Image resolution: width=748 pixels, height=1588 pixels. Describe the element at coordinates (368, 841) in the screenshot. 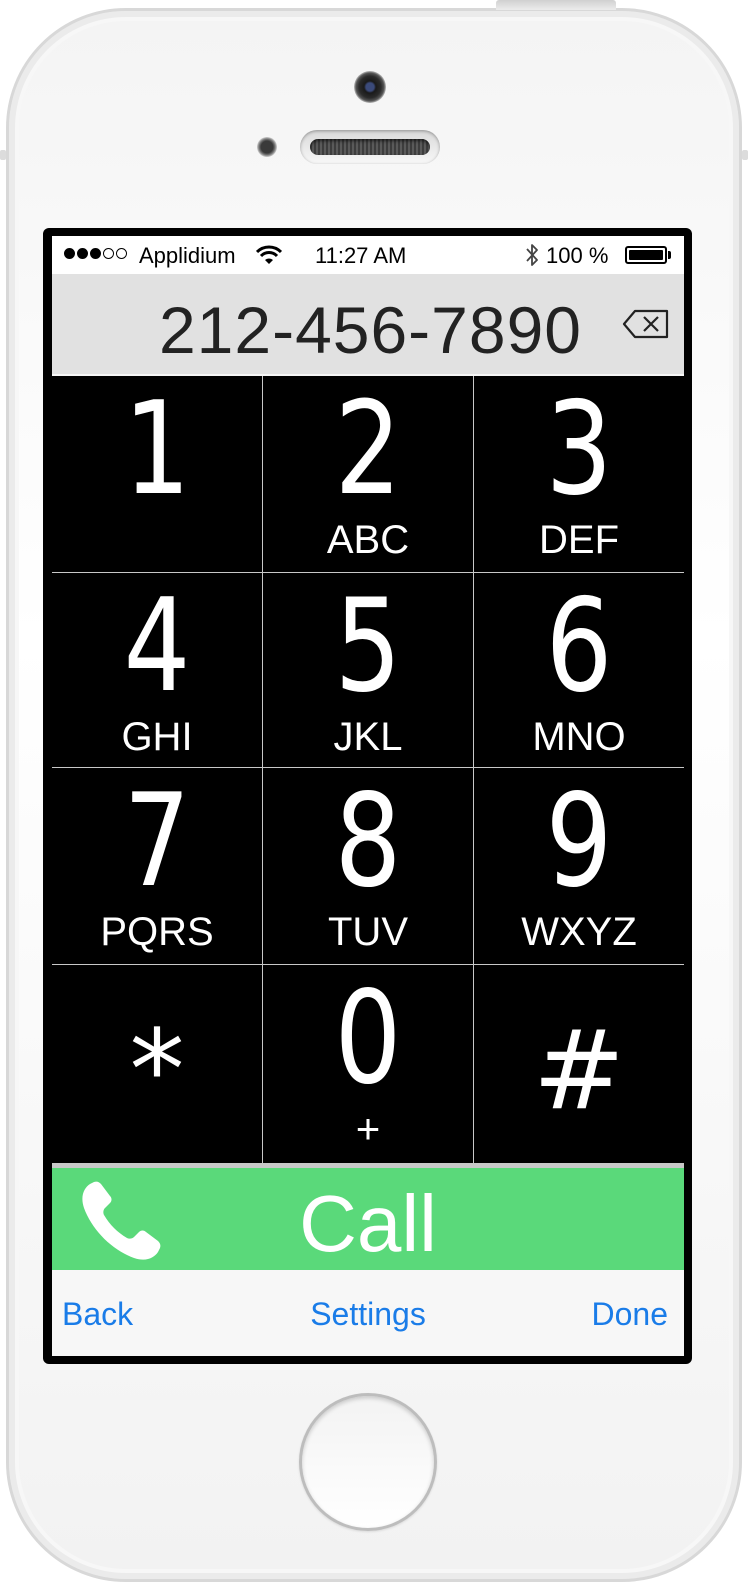

I see `key-digit: 8` at that location.